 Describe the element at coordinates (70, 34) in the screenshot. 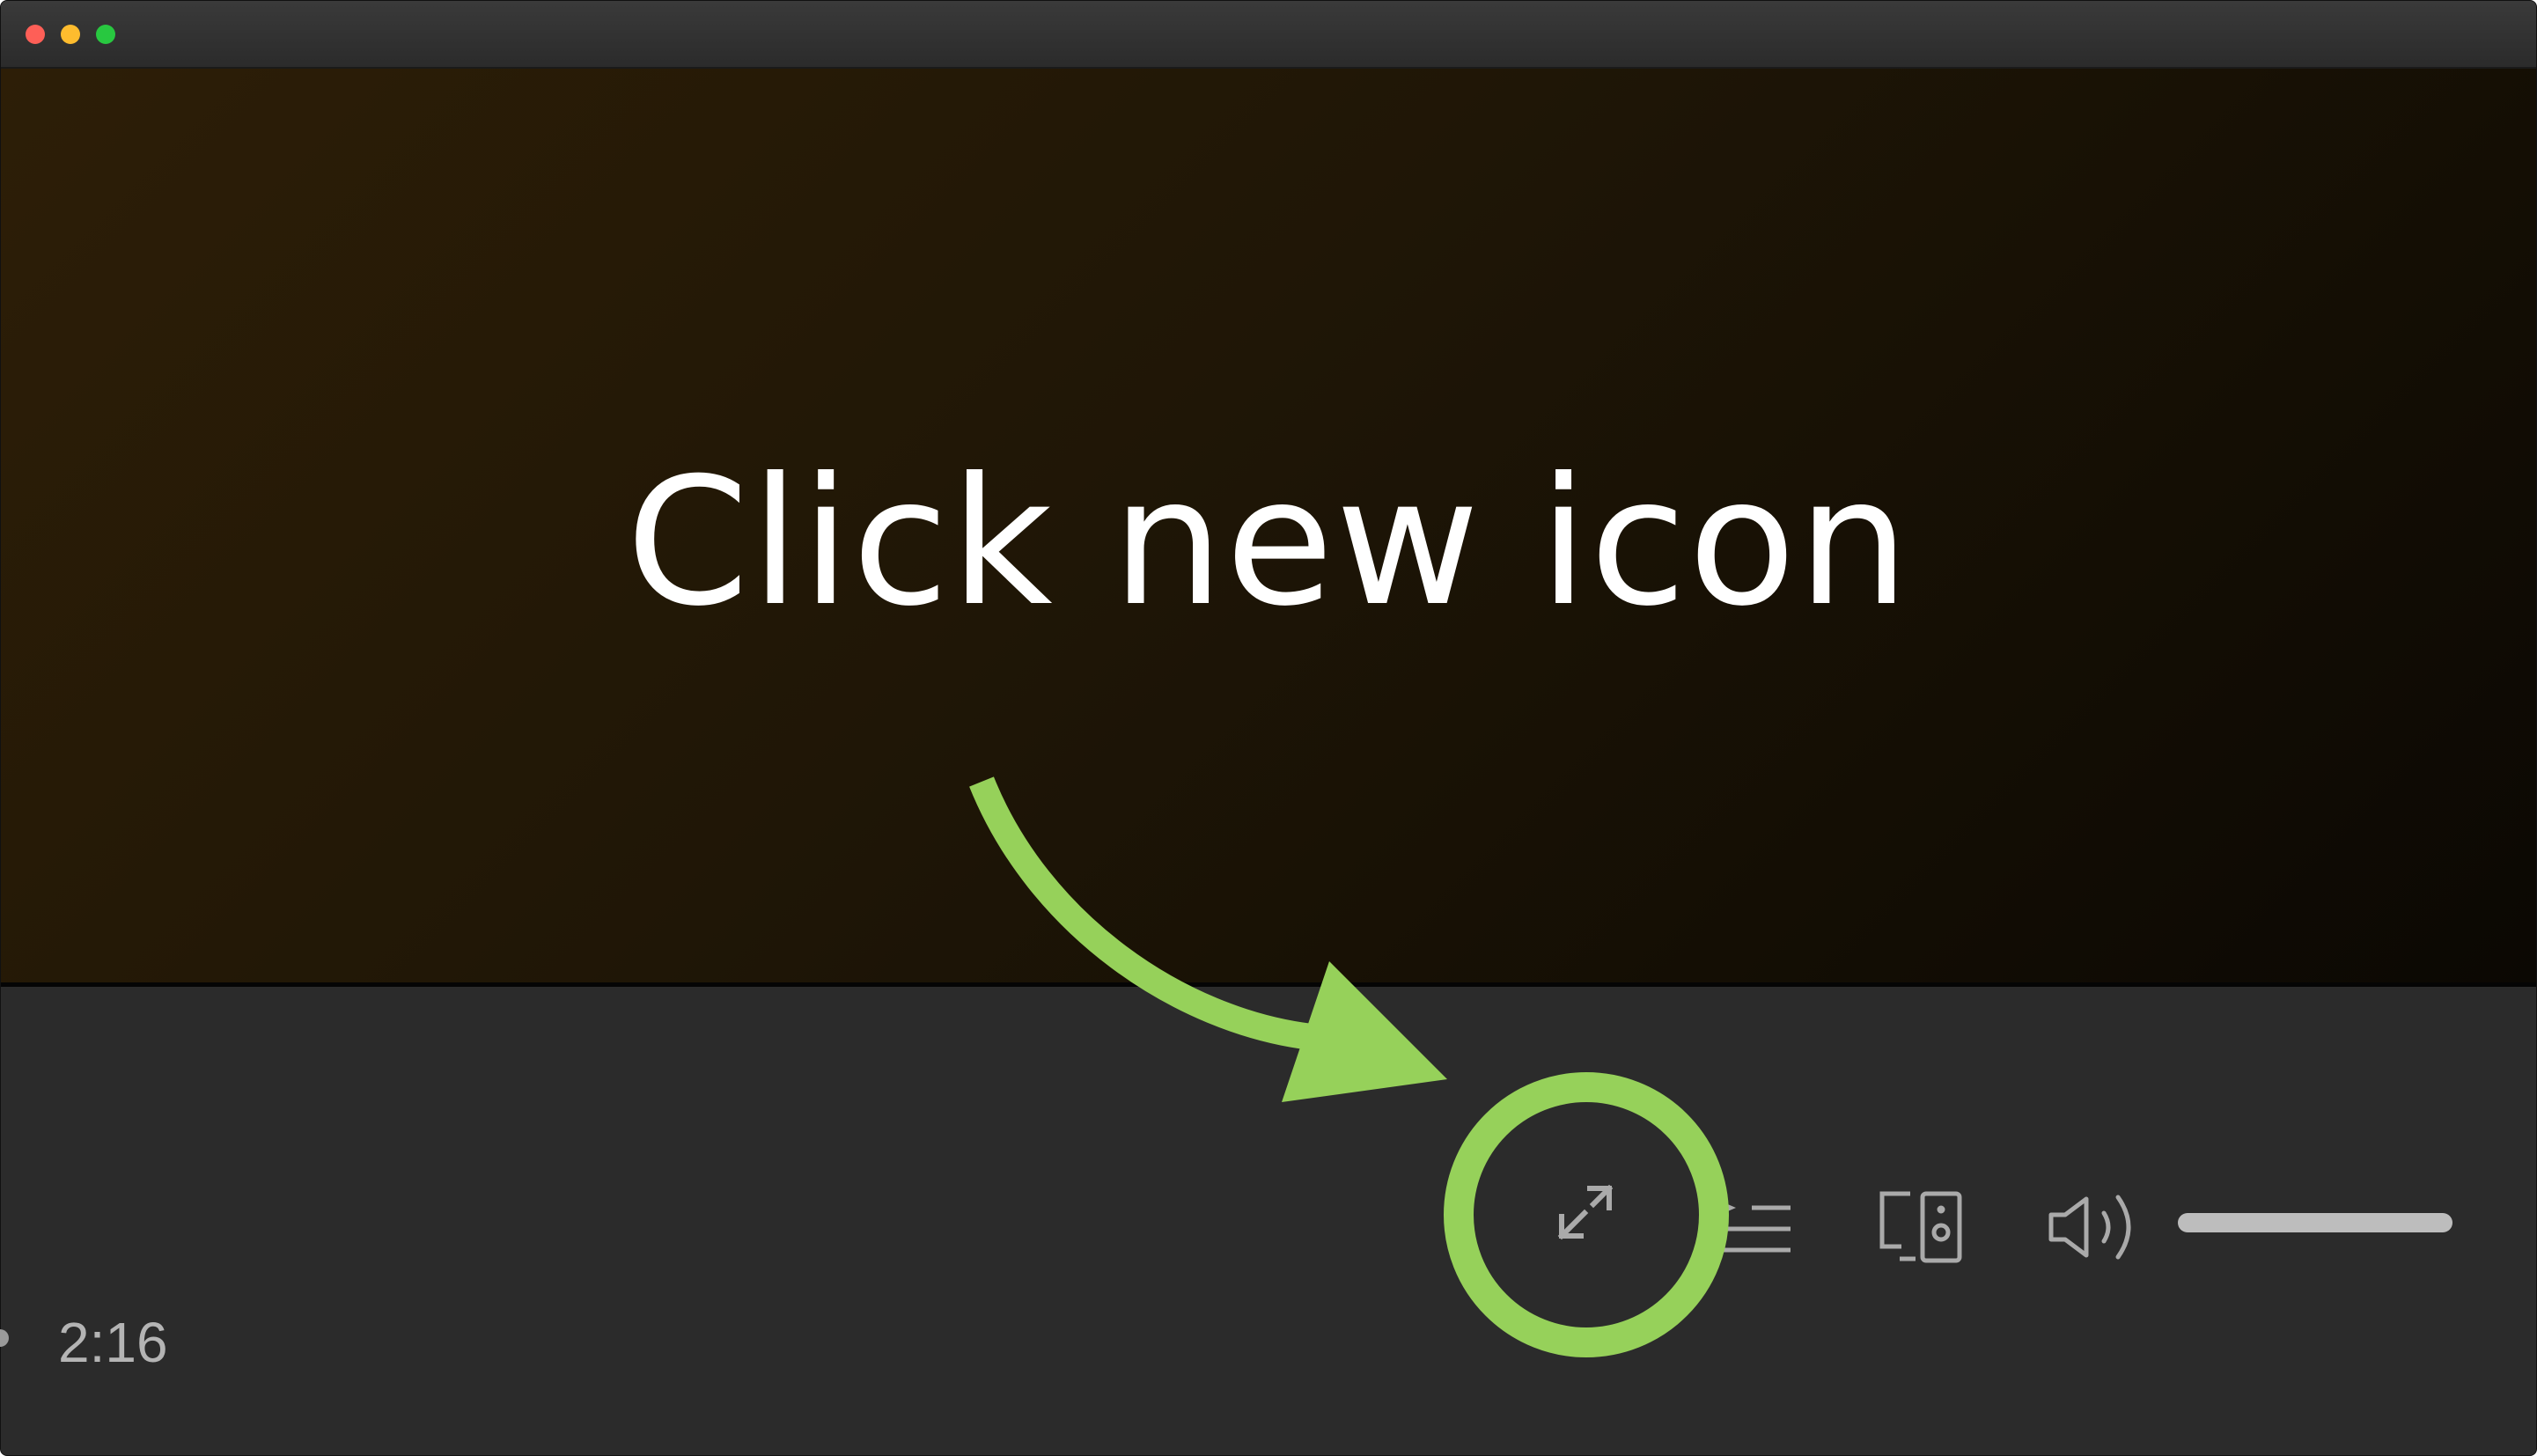

I see `minimize-window-button` at that location.